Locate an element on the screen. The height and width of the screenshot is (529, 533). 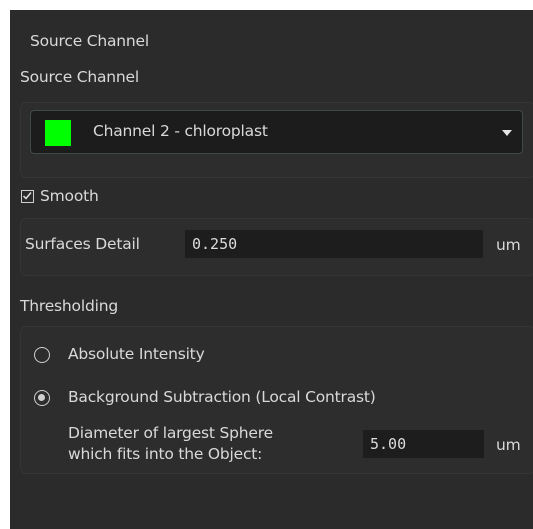
smooth-checkbox is located at coordinates (27, 196).